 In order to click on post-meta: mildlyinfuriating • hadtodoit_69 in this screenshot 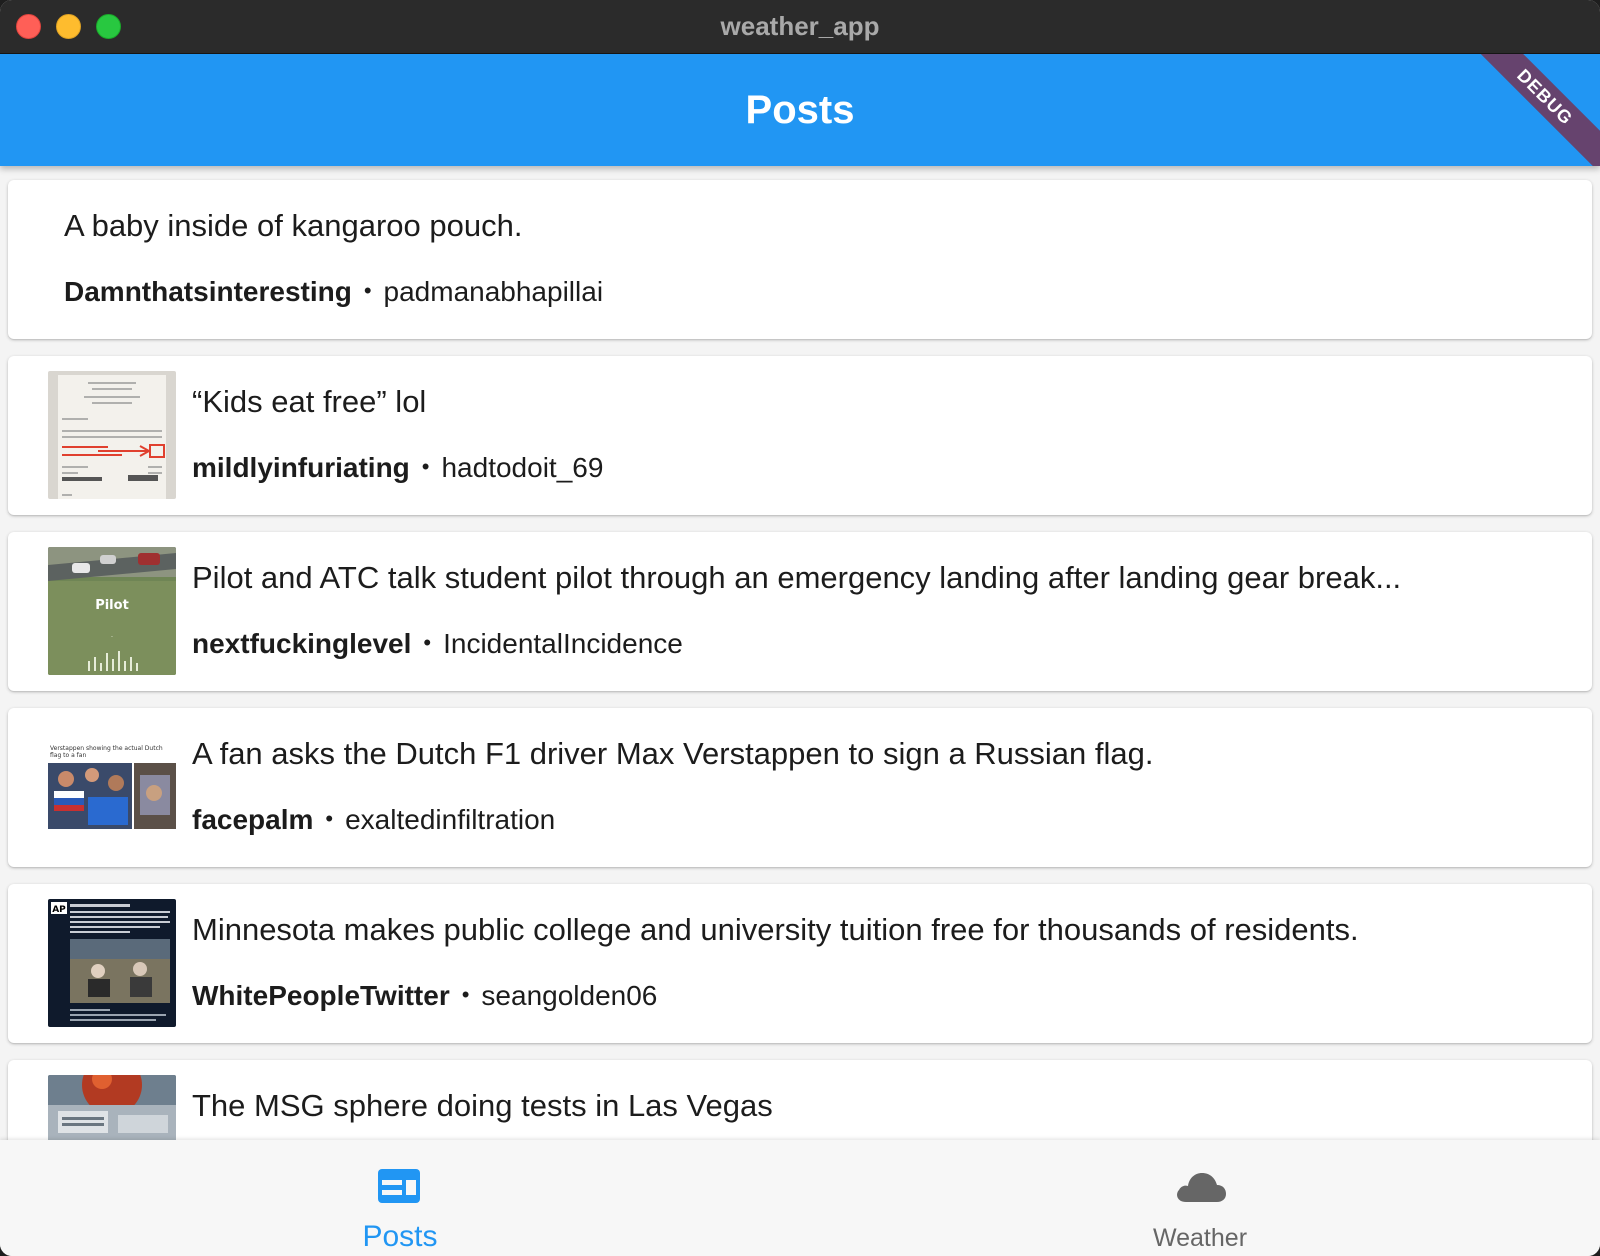, I will do `click(397, 468)`.